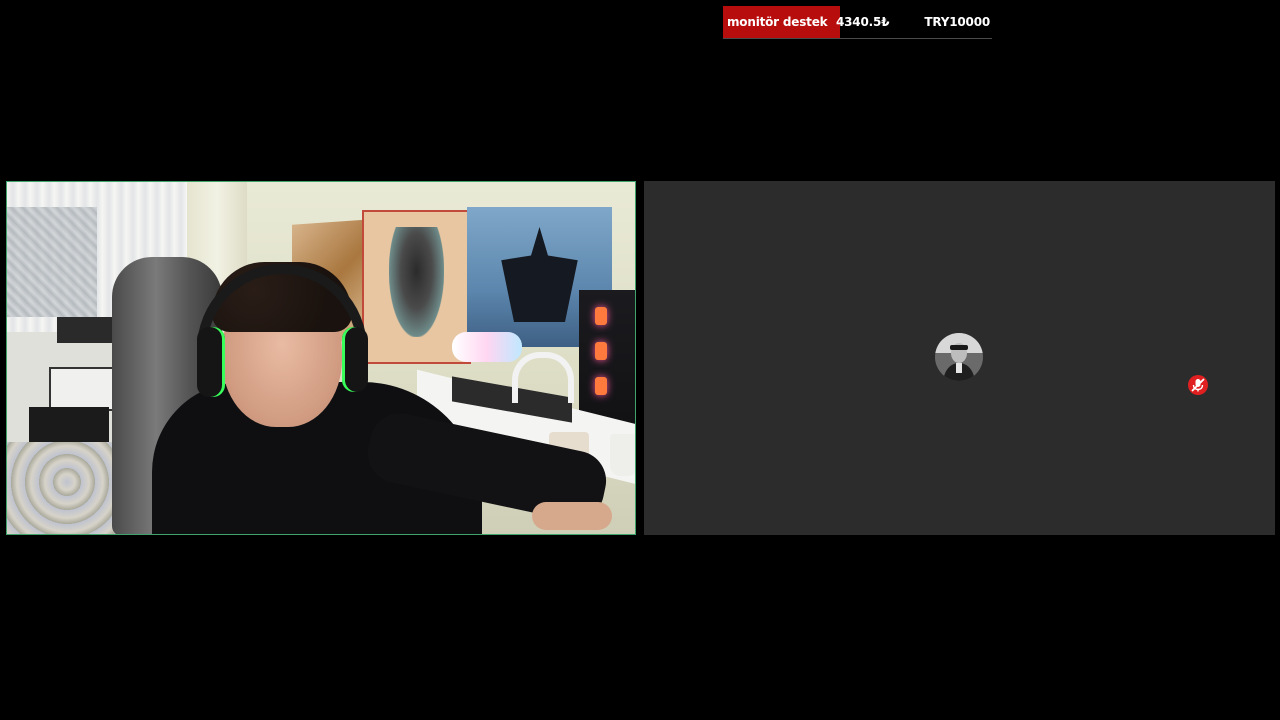  I want to click on user-avatar-icon, so click(959, 357).